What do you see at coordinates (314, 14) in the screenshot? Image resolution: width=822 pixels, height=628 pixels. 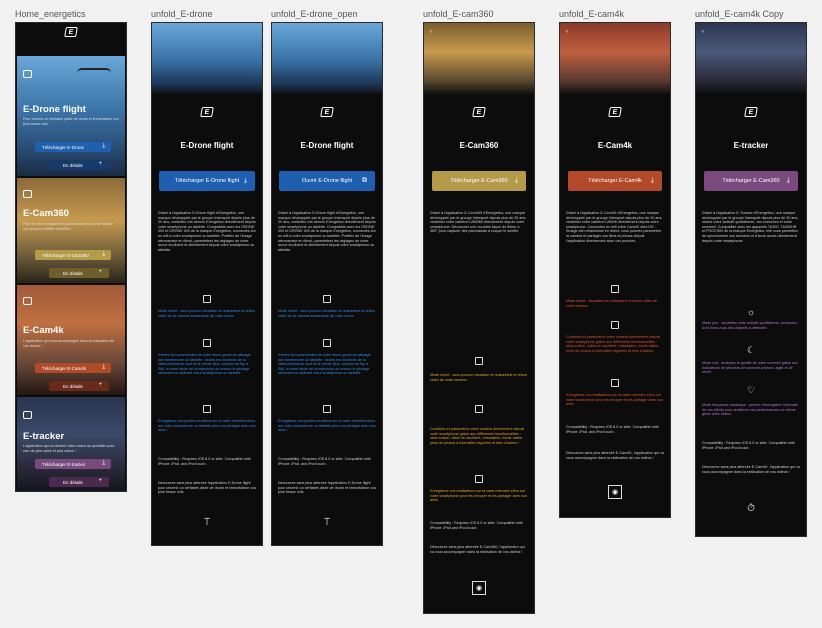 I see `artboard-label: unfold_E-drone_open` at bounding box center [314, 14].